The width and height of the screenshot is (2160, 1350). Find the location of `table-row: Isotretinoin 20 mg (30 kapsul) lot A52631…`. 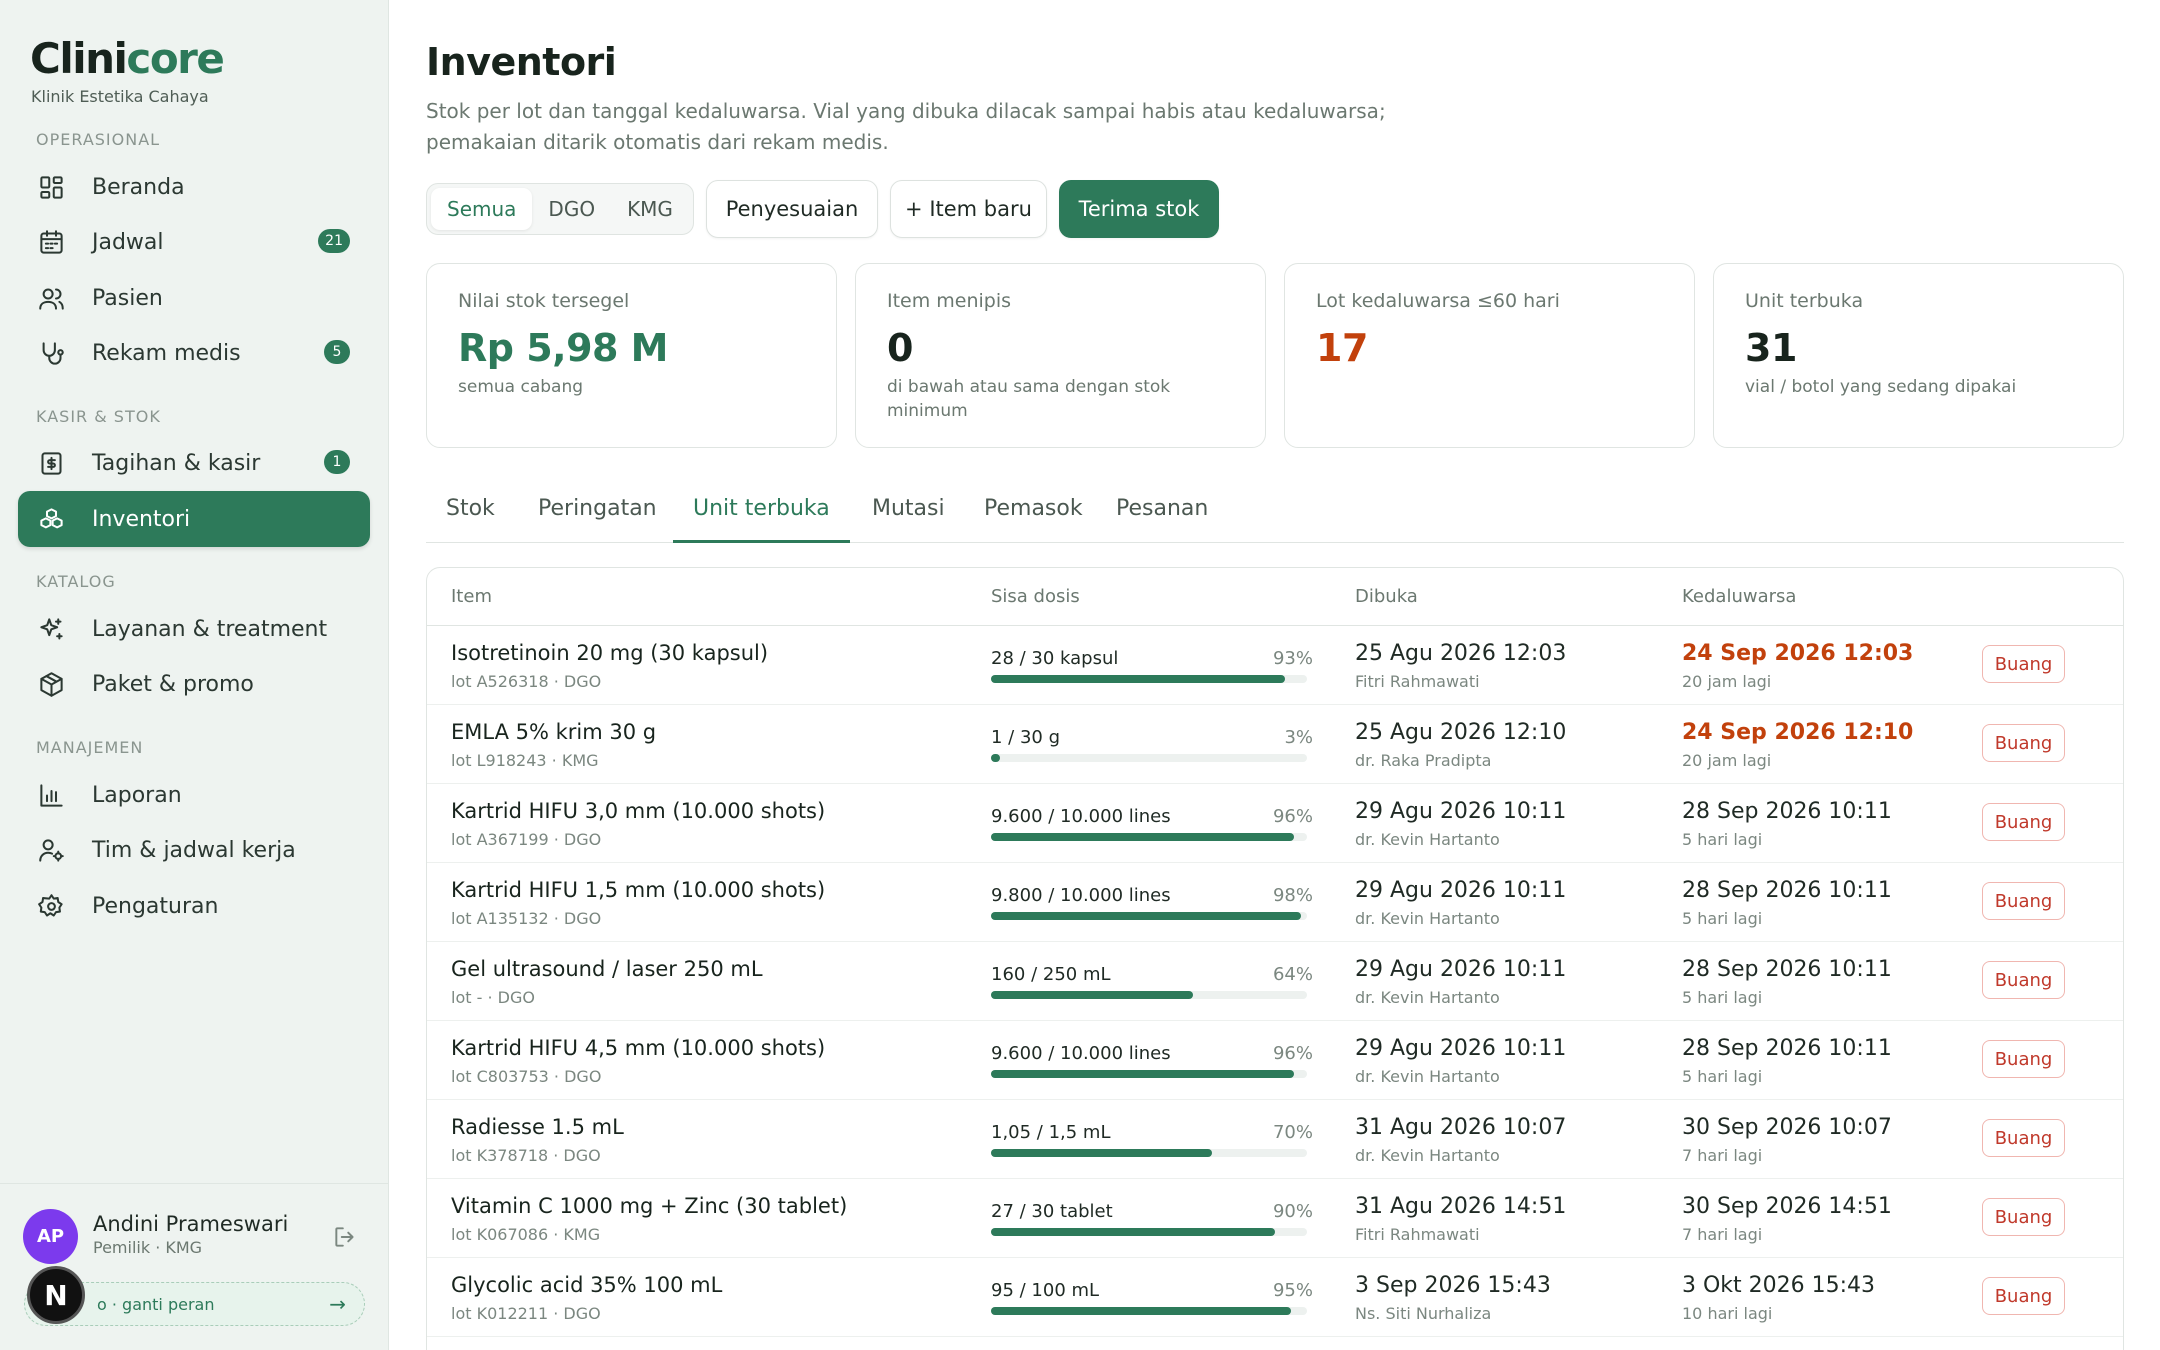

table-row: Isotretinoin 20 mg (30 kapsul) lot A52631… is located at coordinates (1275, 665).